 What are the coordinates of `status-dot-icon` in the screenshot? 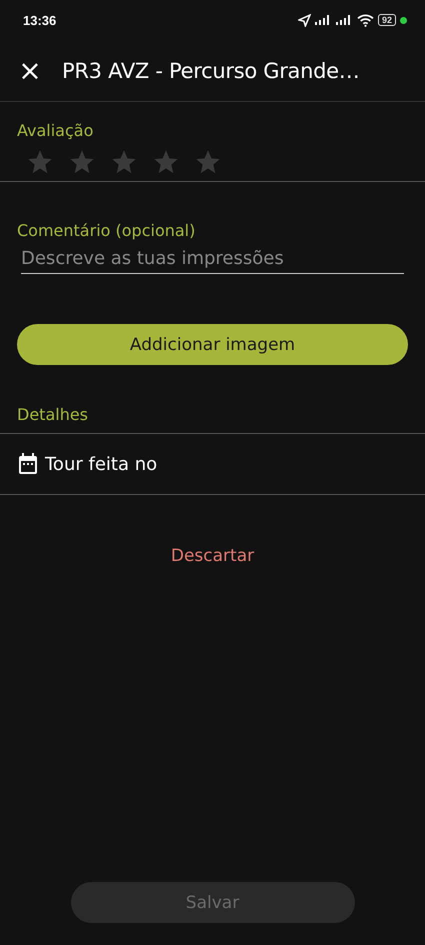 It's located at (403, 20).